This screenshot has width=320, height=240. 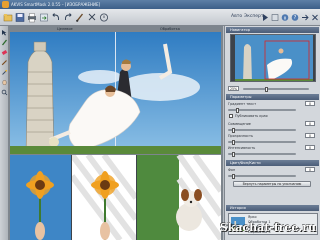 I want to click on color-slider, so click(x=262, y=176).